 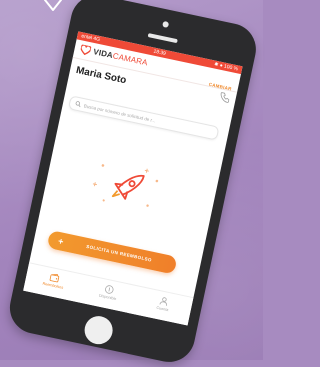 I want to click on request-refund-label: SOLICITA UN REEMBOLSO, so click(x=119, y=253).